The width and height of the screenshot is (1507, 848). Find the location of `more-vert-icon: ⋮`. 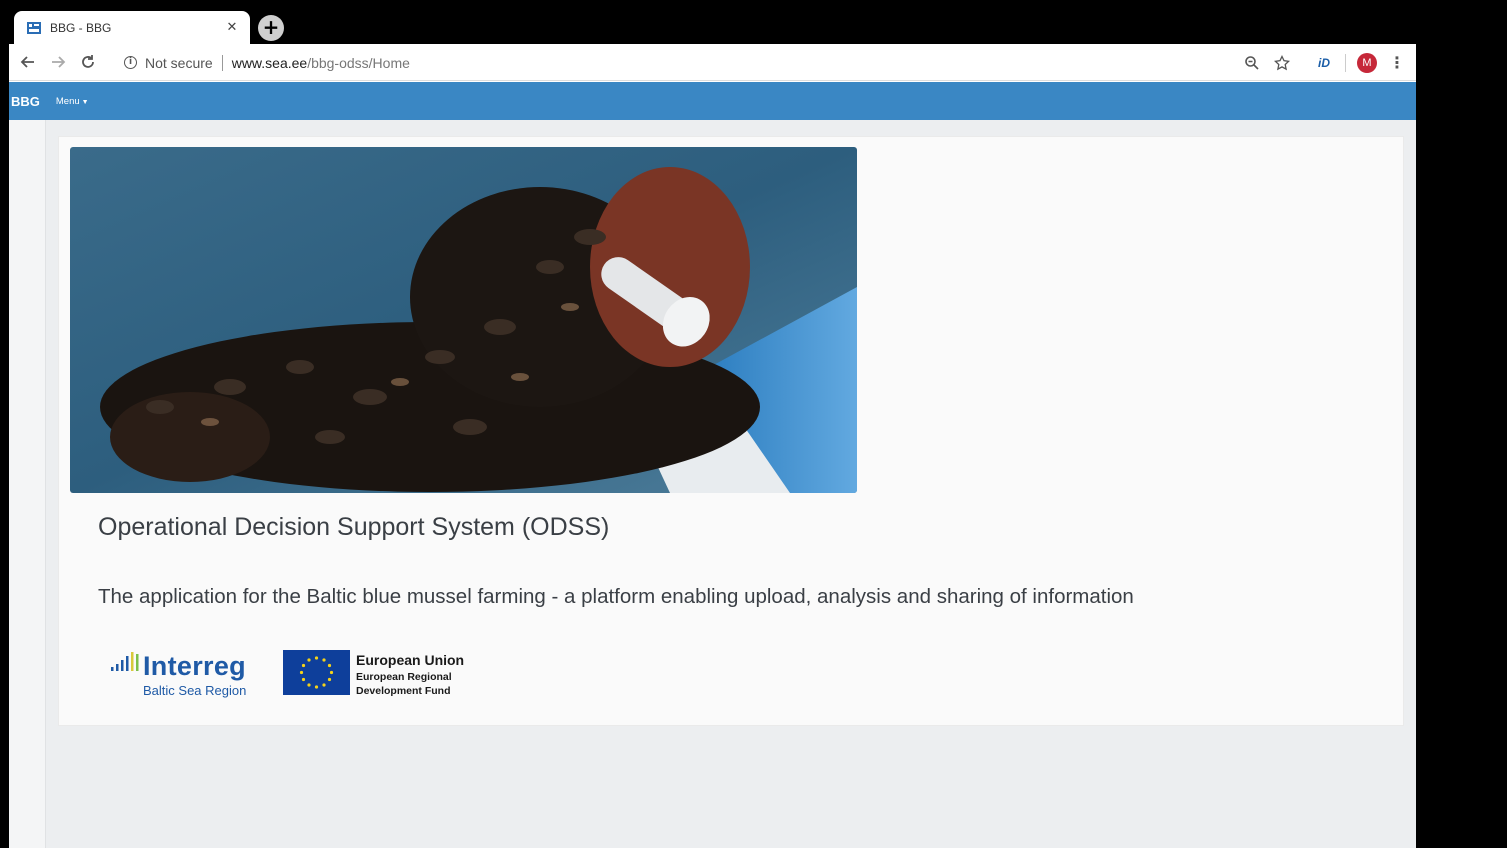

more-vert-icon: ⋮ is located at coordinates (1397, 62).